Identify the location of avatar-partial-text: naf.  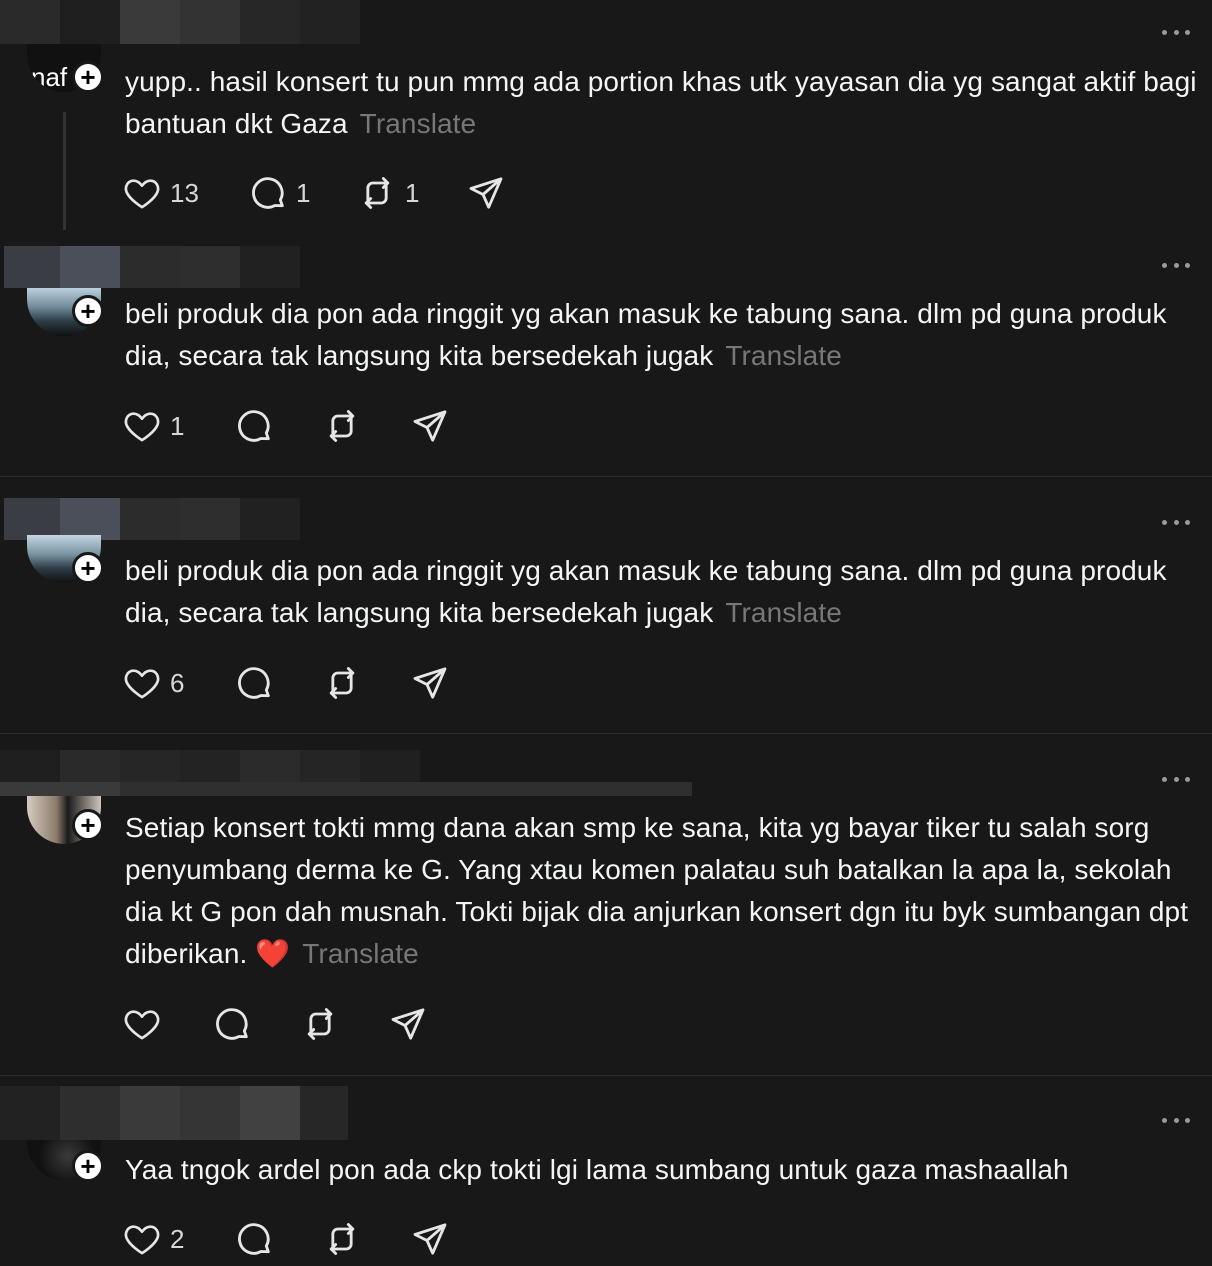
(49, 77).